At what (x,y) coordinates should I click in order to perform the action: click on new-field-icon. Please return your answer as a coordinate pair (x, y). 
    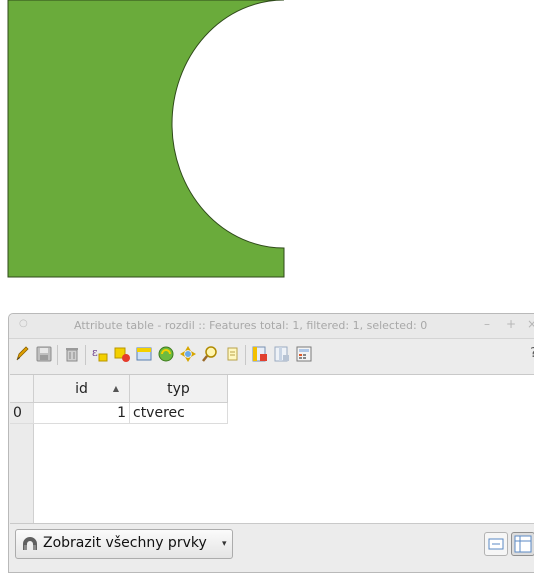
    Looking at the image, I should click on (259, 354).